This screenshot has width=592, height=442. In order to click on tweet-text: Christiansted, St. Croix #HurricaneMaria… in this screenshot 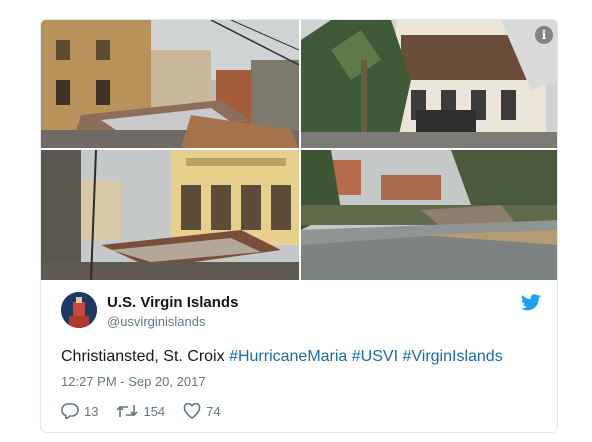, I will do `click(282, 357)`.